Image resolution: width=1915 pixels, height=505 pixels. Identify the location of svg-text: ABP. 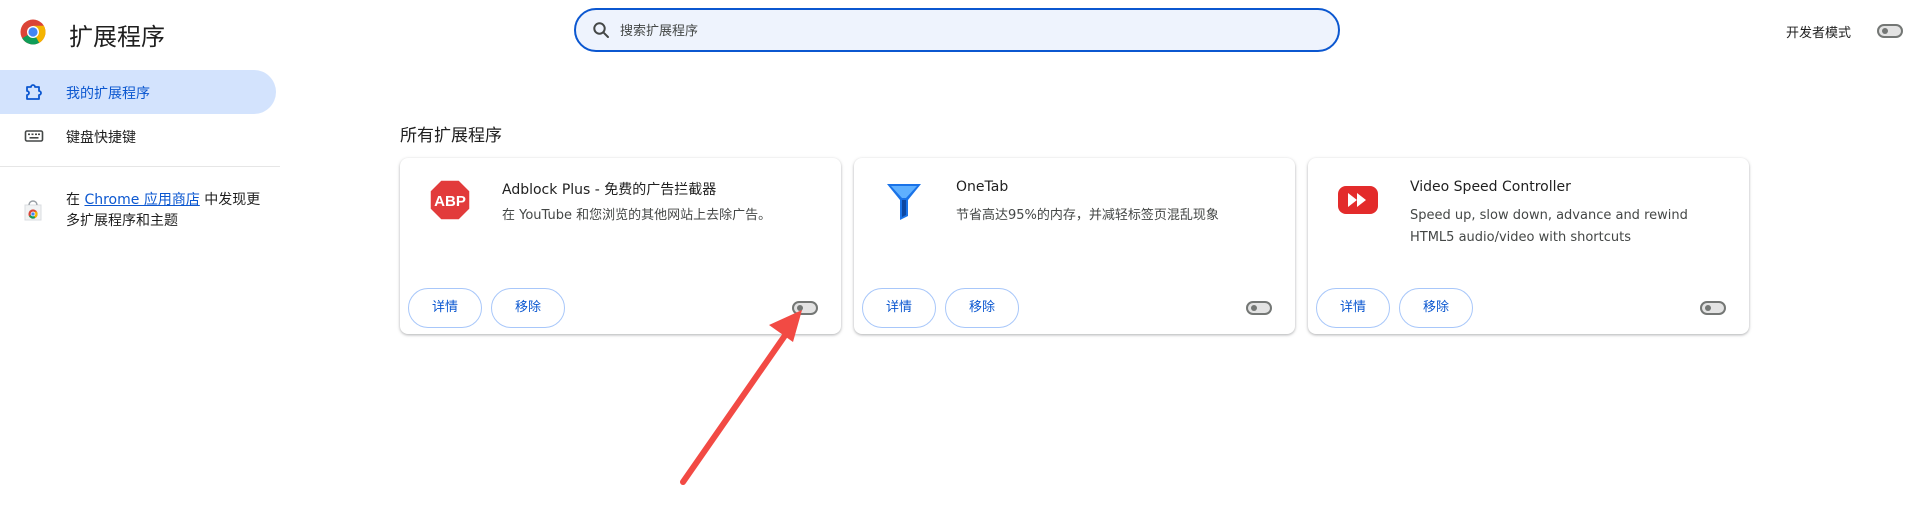
(450, 201).